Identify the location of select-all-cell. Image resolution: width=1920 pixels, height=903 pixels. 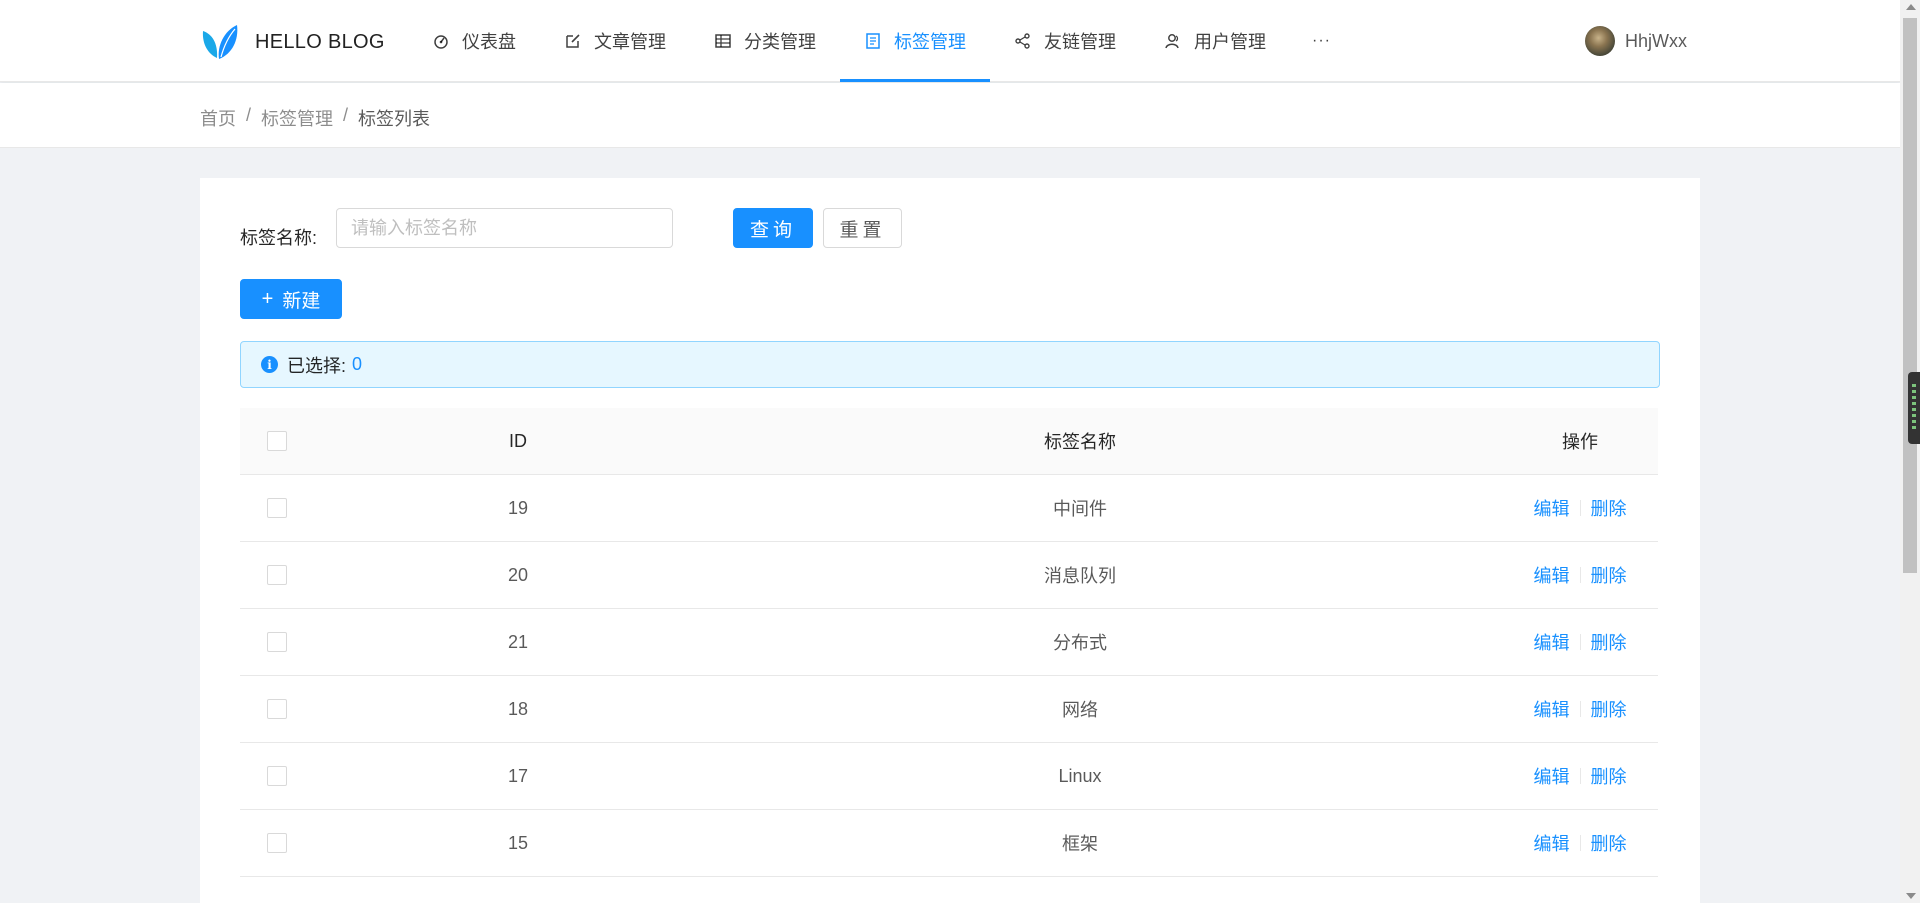
(277, 441).